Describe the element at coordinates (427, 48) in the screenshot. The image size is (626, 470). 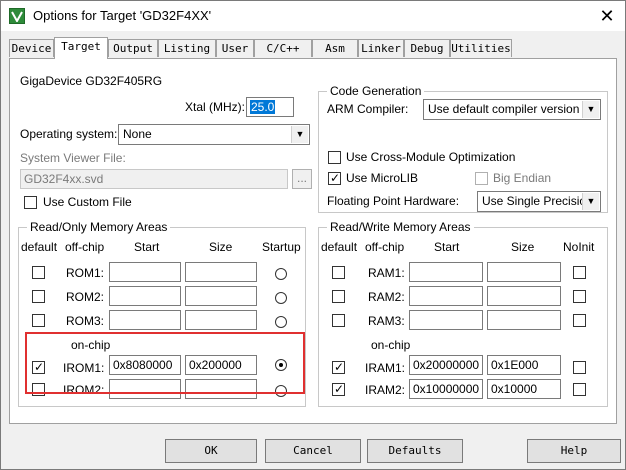
I see `tab-debug: Debug` at that location.